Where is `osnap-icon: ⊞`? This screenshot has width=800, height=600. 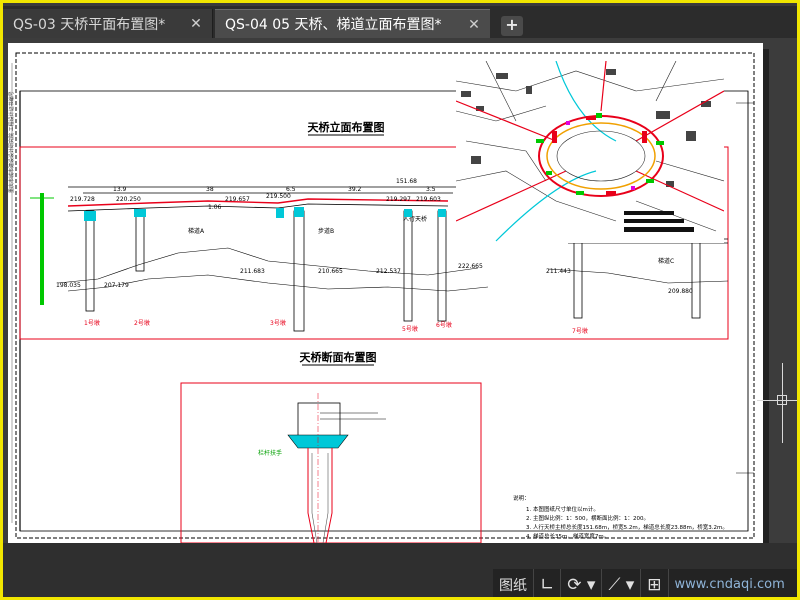 osnap-icon: ⊞ is located at coordinates (655, 583).